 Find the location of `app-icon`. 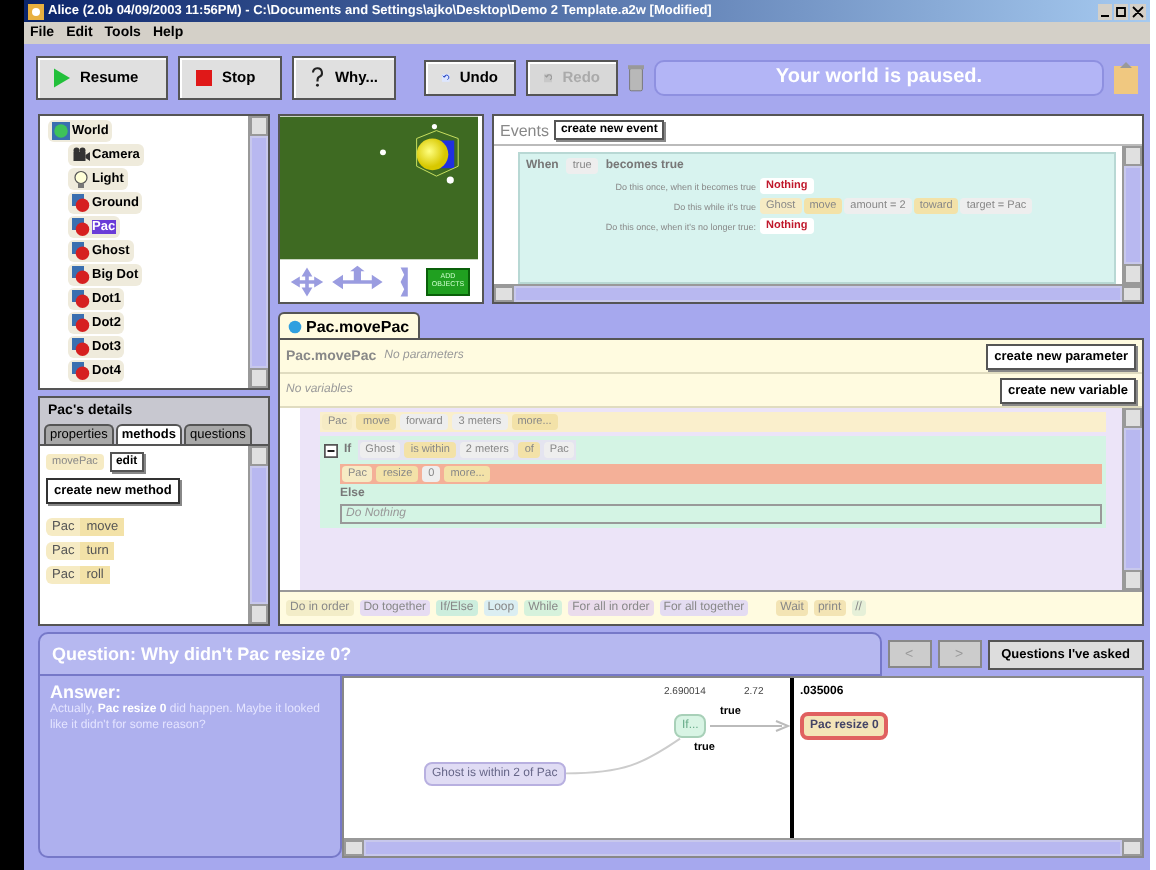

app-icon is located at coordinates (36, 11).